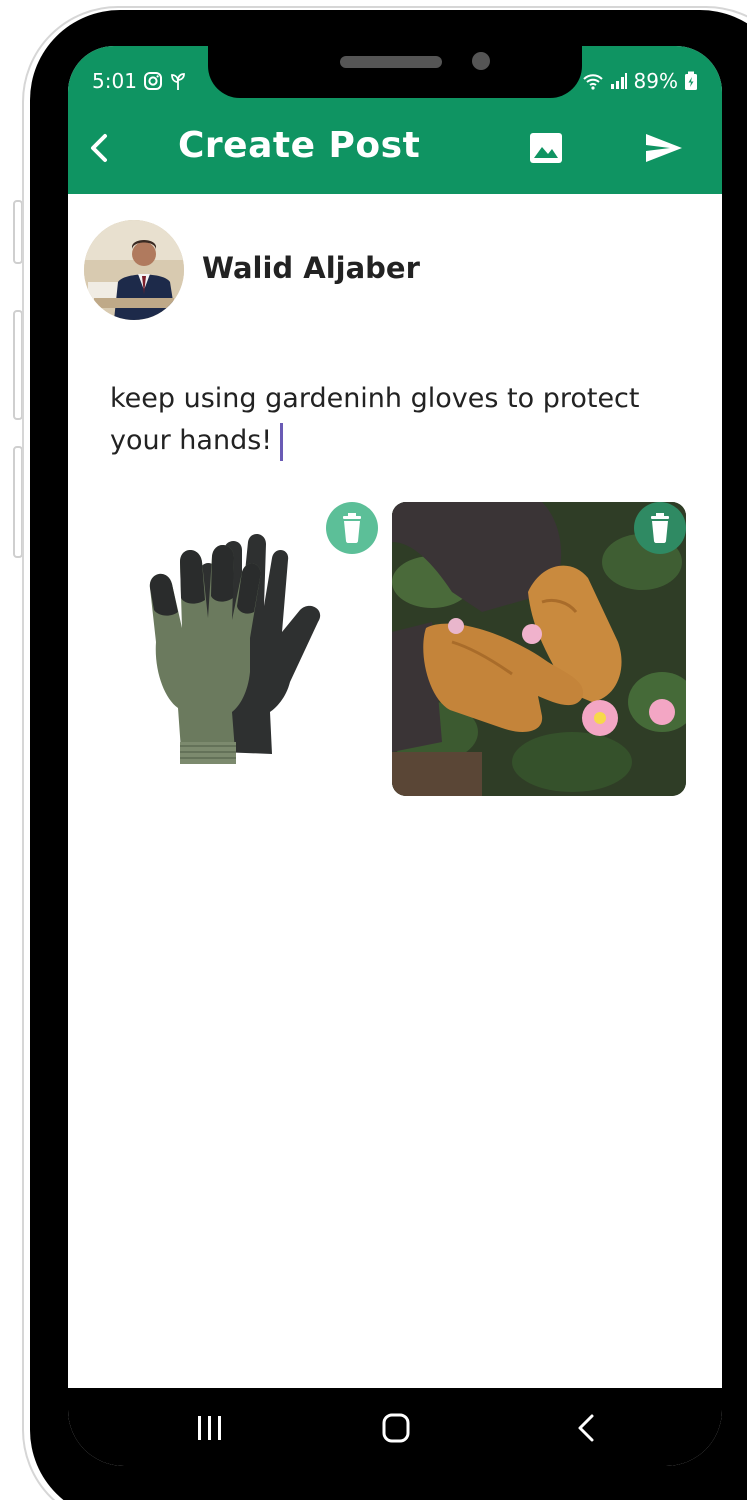 This screenshot has height=1500, width=747. I want to click on battery-icon, so click(691, 80).